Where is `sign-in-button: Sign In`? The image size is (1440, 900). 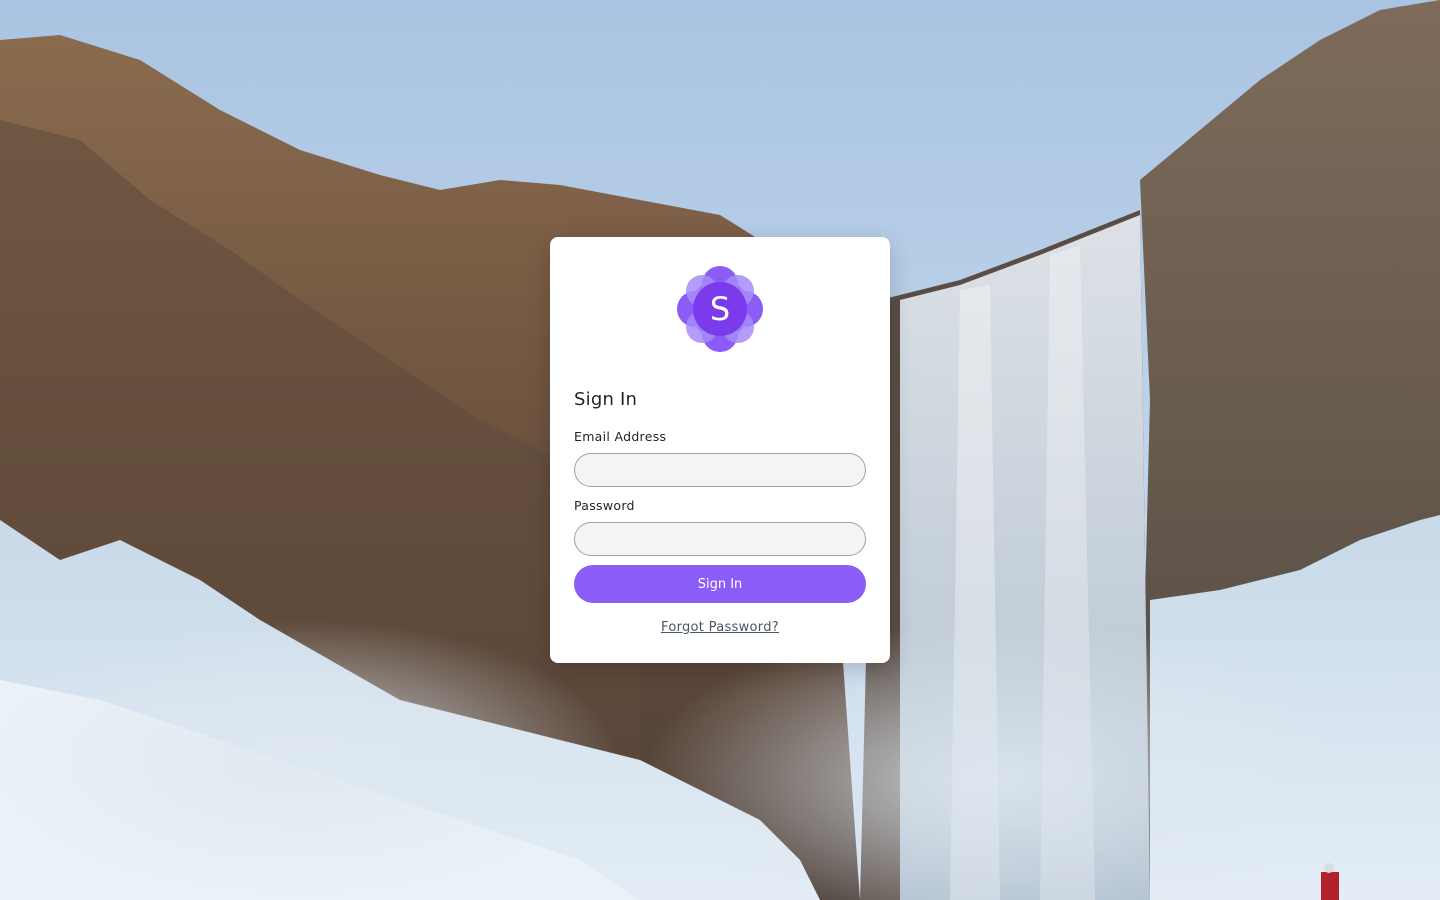
sign-in-button: Sign In is located at coordinates (720, 584).